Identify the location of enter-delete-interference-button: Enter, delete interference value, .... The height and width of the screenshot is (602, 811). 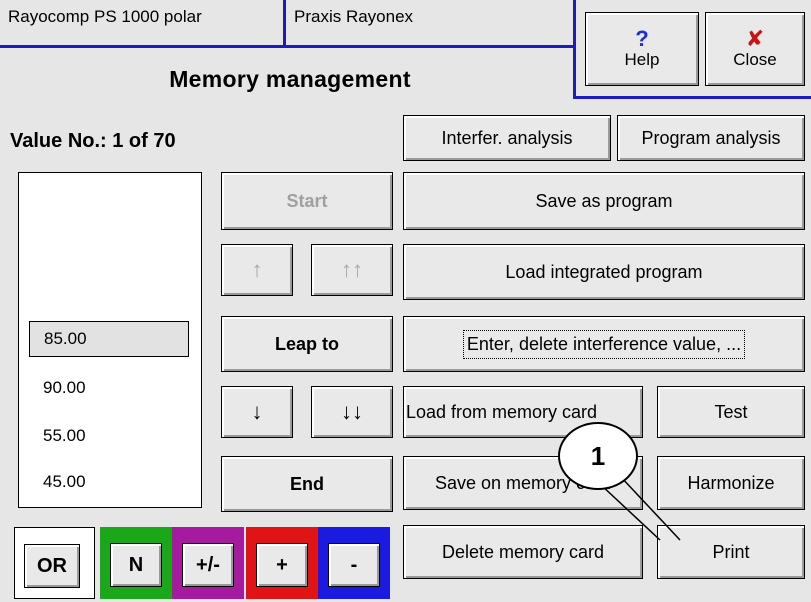
(604, 344).